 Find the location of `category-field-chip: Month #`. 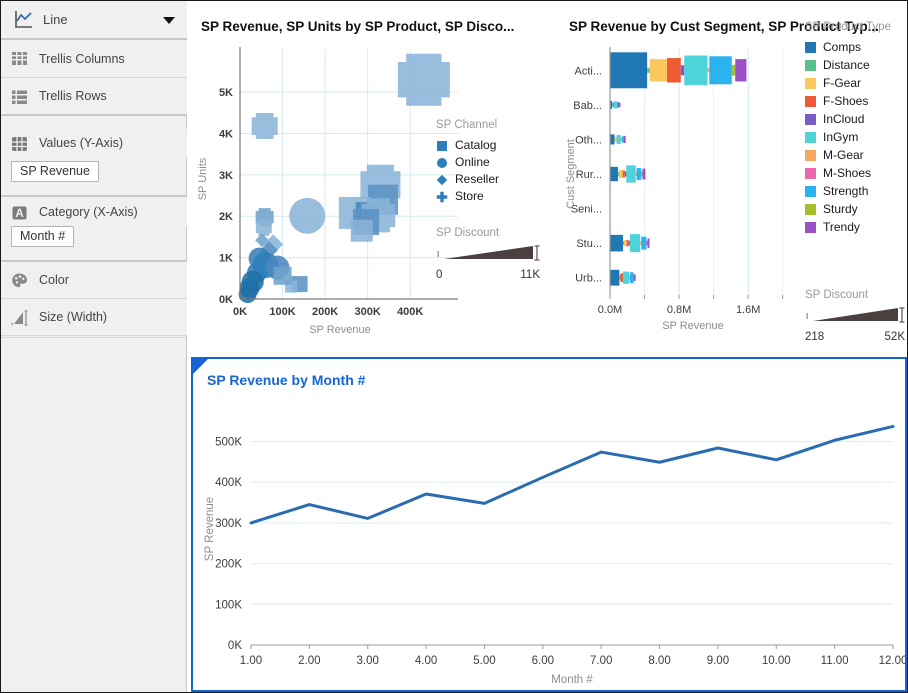

category-field-chip: Month # is located at coordinates (43, 236).